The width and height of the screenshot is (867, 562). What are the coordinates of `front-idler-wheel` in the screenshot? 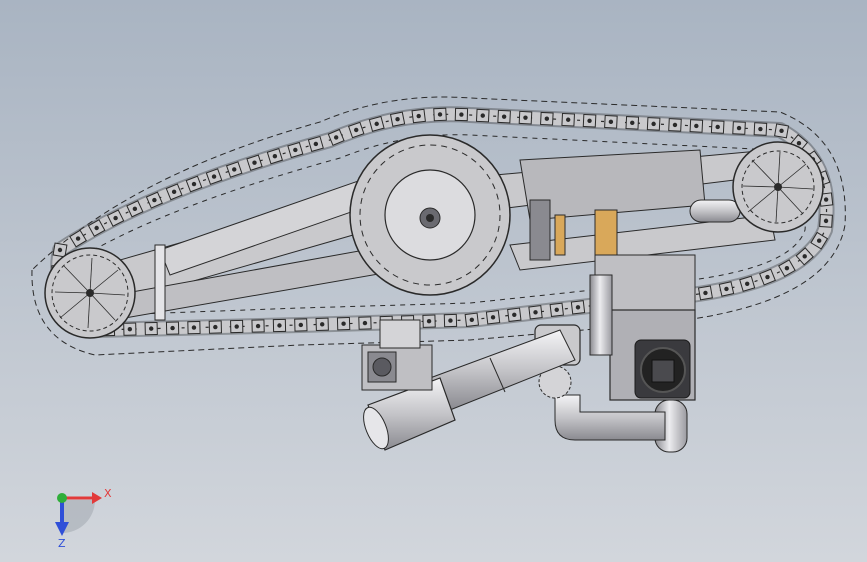 It's located at (90, 293).